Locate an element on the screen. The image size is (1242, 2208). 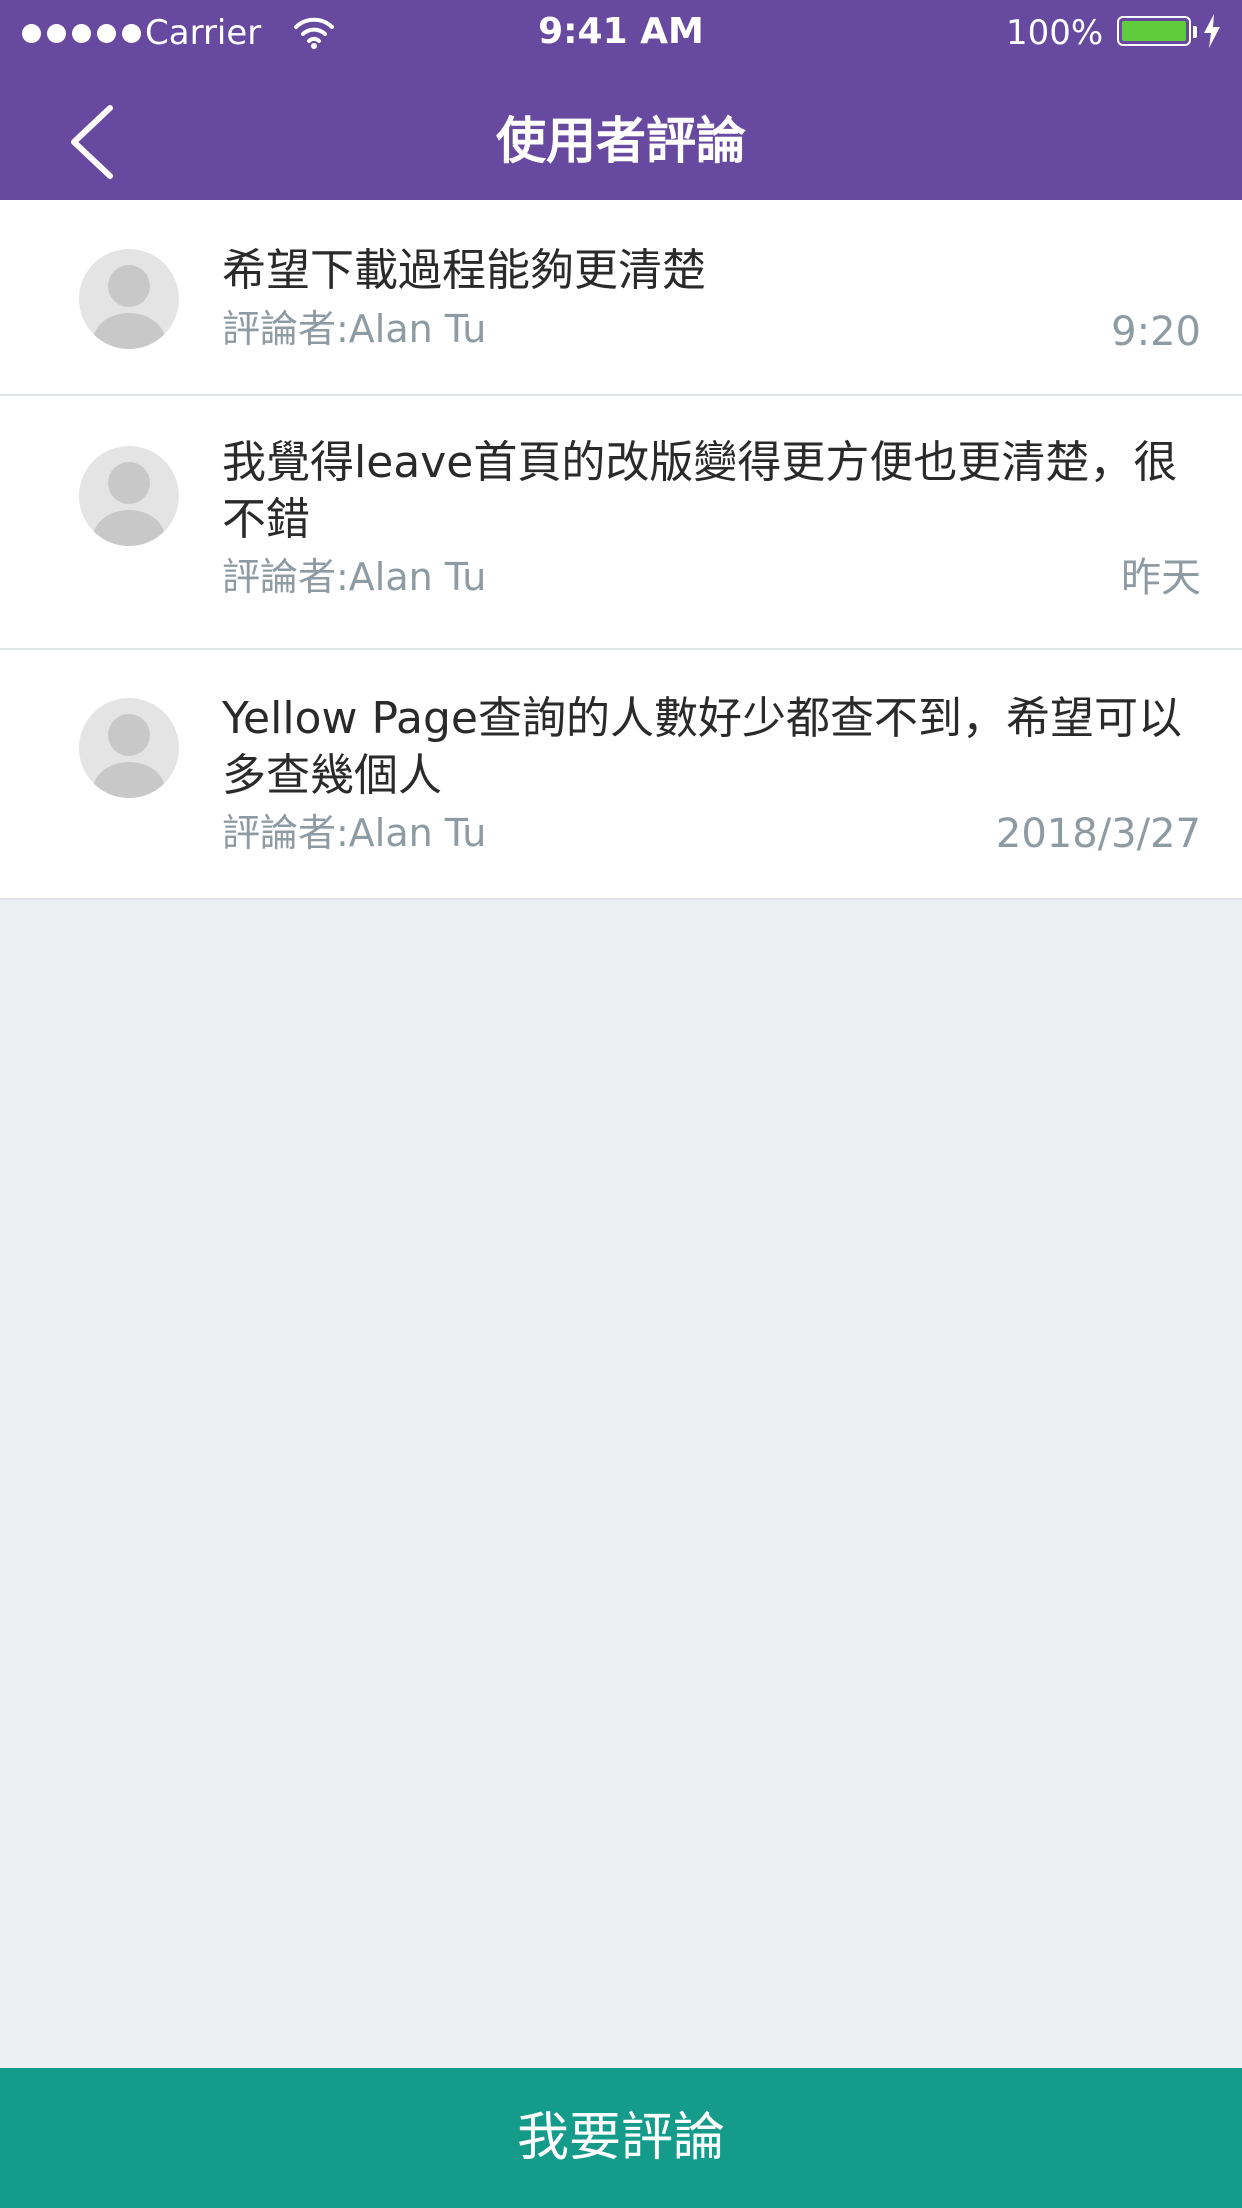
app-header: Carrier 9:41 AM 100% 使用者評論 is located at coordinates (621, 100).